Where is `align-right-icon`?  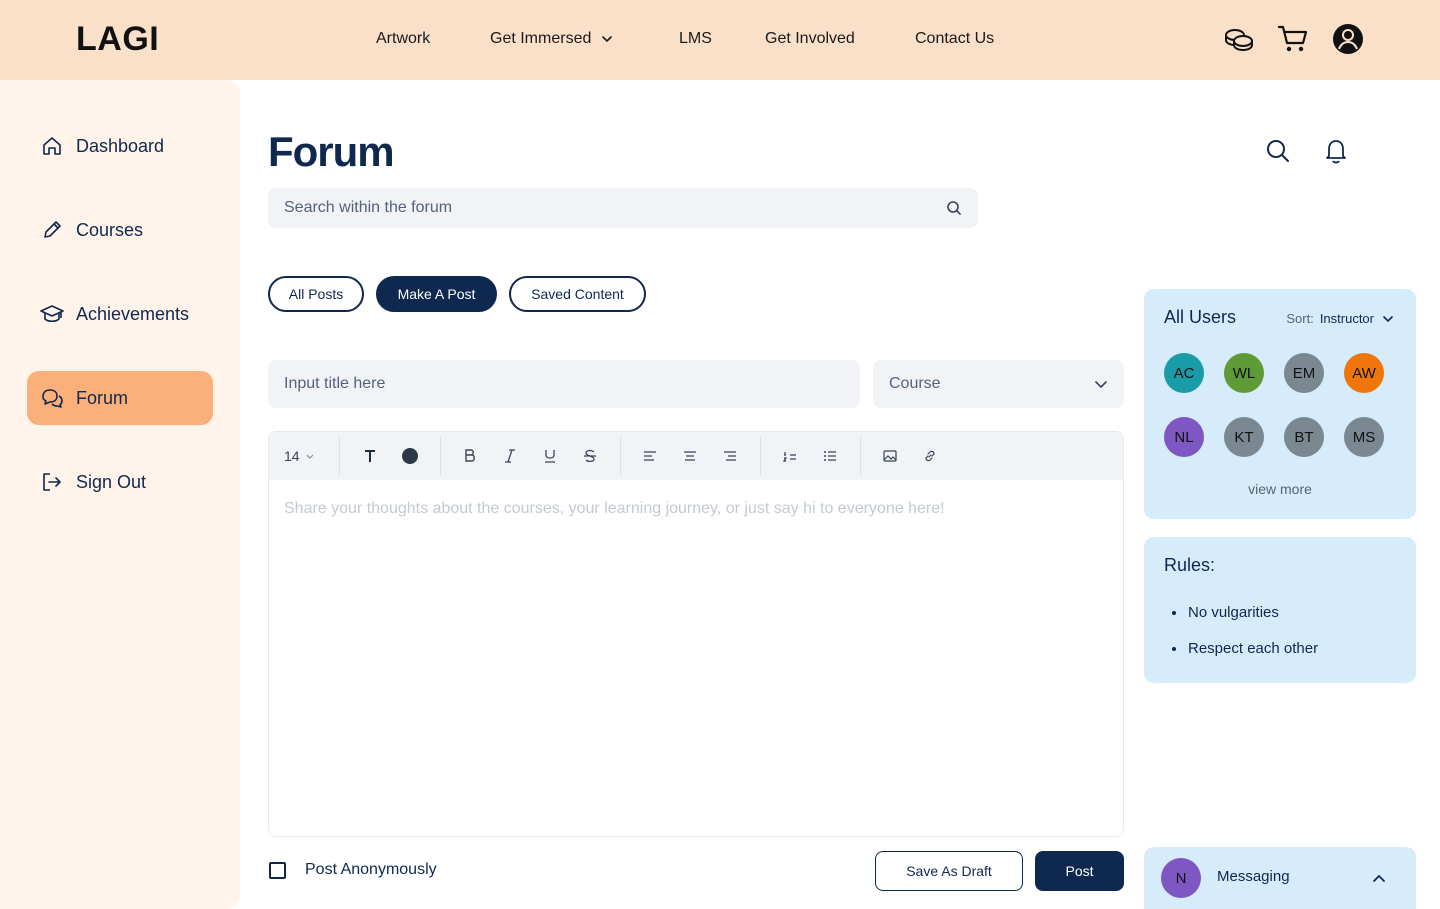
align-right-icon is located at coordinates (730, 456).